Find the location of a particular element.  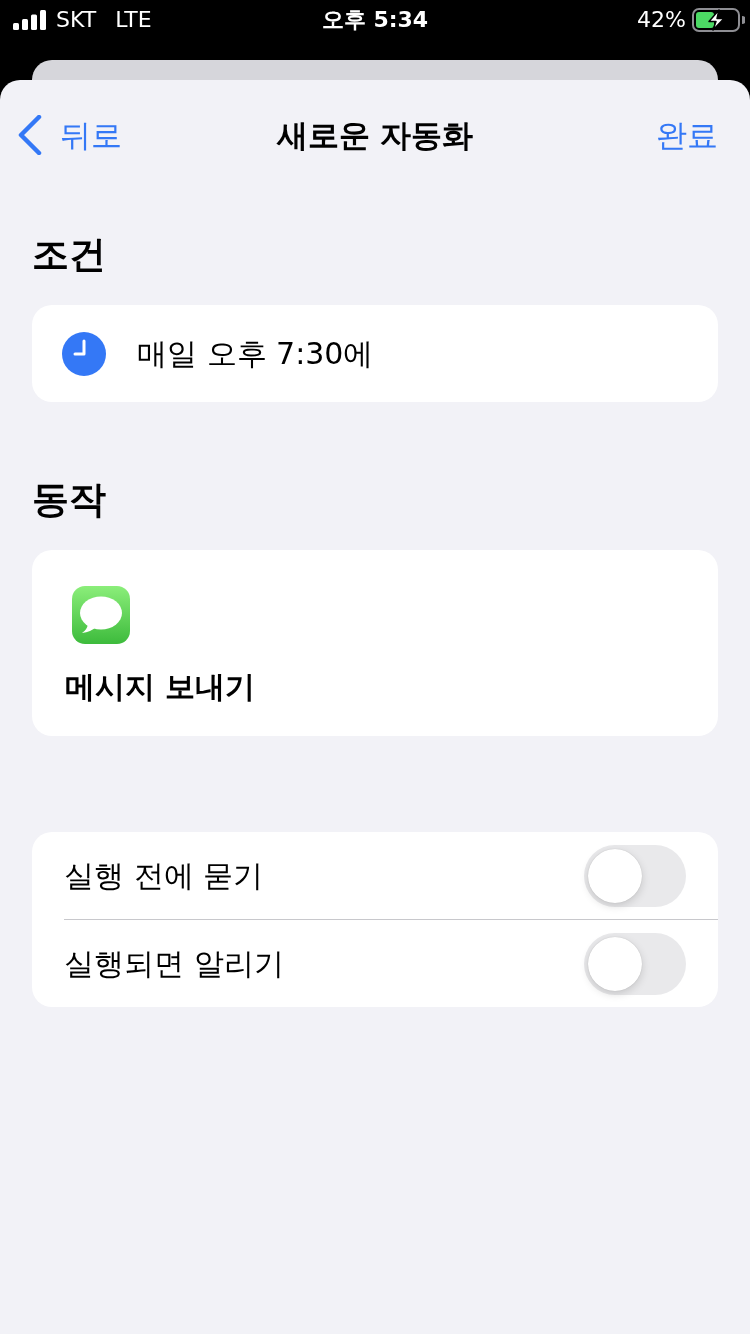

condition-row: 매일 오후 7:30에 is located at coordinates (375, 353).